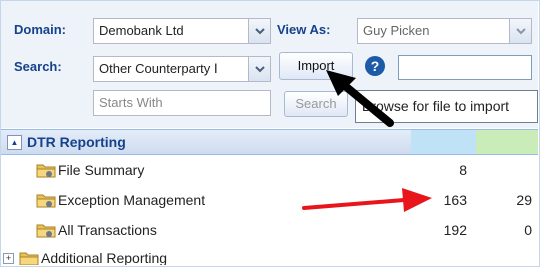  I want to click on import-button: Import, so click(316, 66).